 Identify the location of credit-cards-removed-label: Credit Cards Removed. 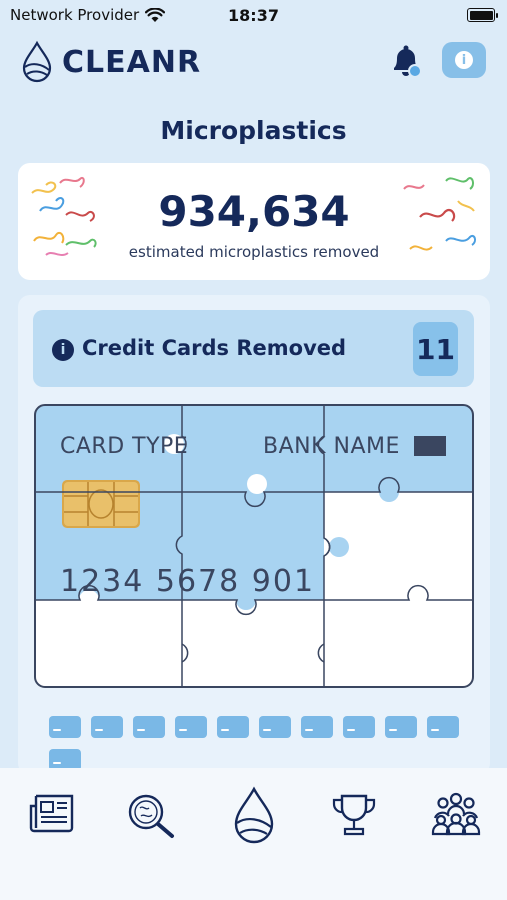
(214, 348).